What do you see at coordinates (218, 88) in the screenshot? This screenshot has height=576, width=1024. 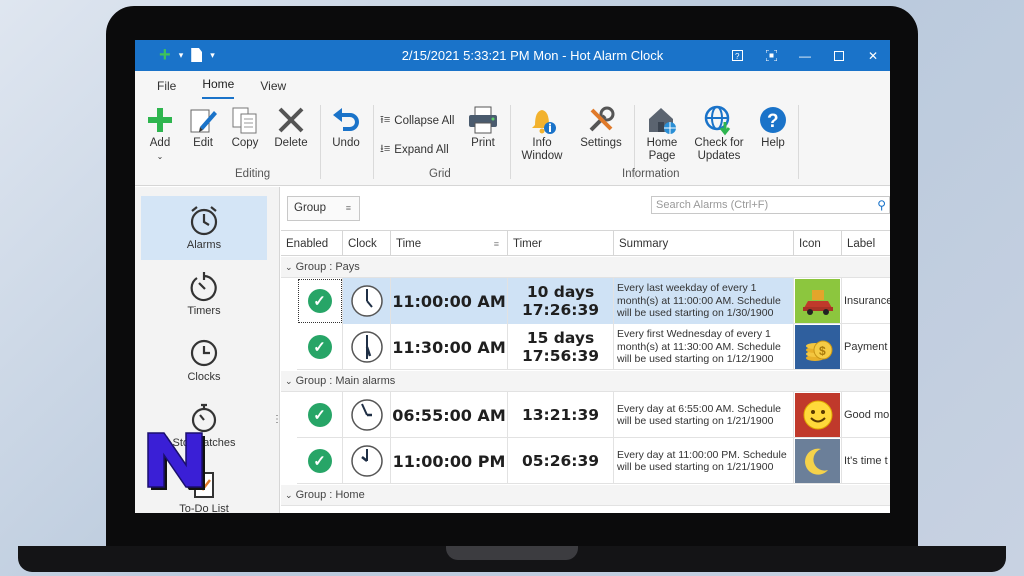 I see `tab-home: Home` at bounding box center [218, 88].